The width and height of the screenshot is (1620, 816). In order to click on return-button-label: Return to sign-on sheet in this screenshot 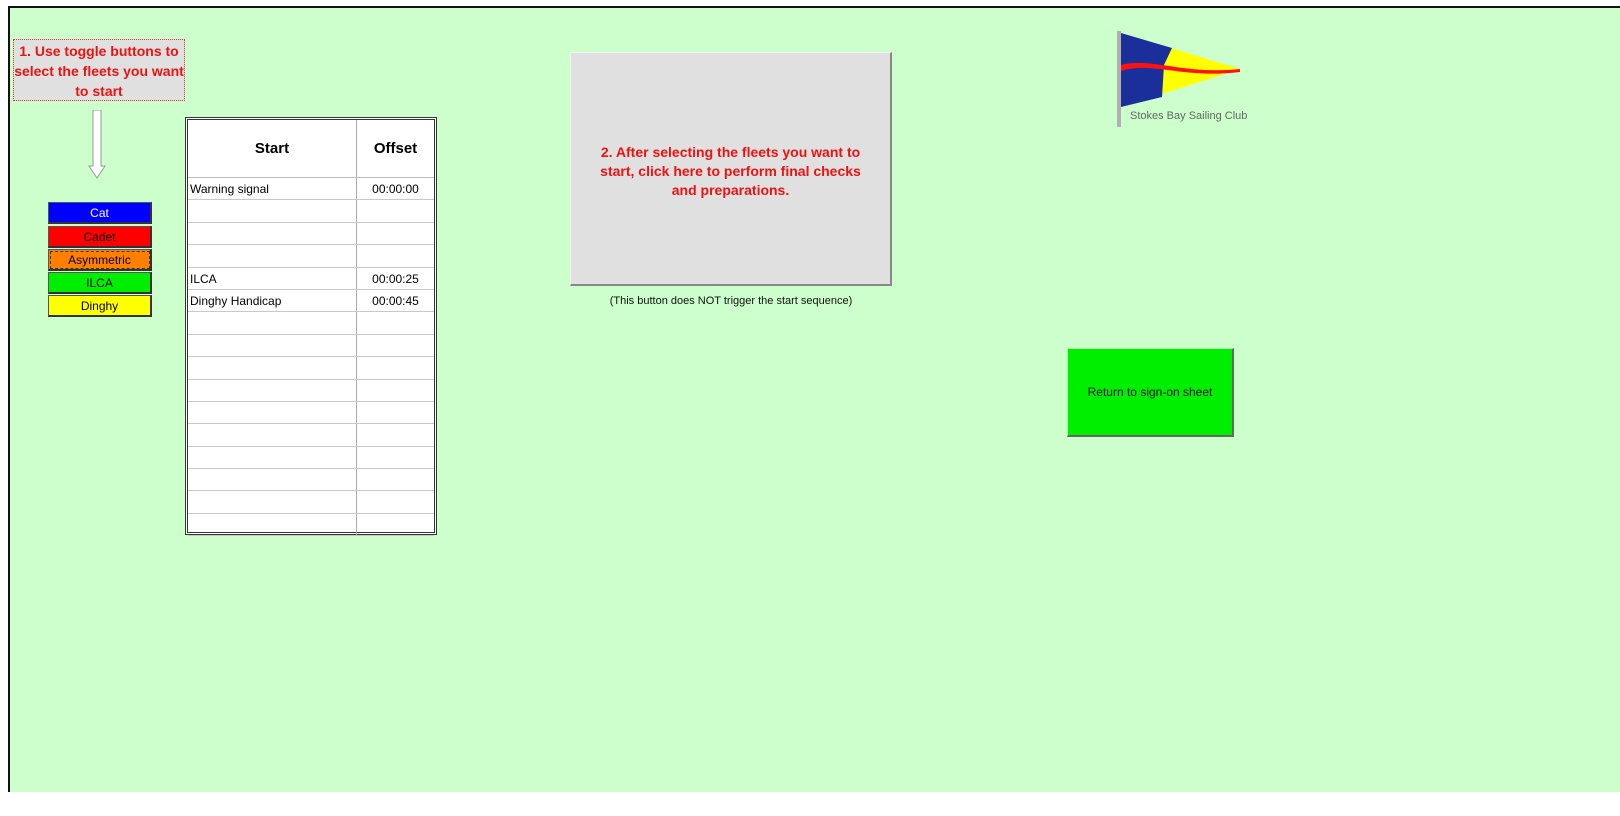, I will do `click(1150, 392)`.